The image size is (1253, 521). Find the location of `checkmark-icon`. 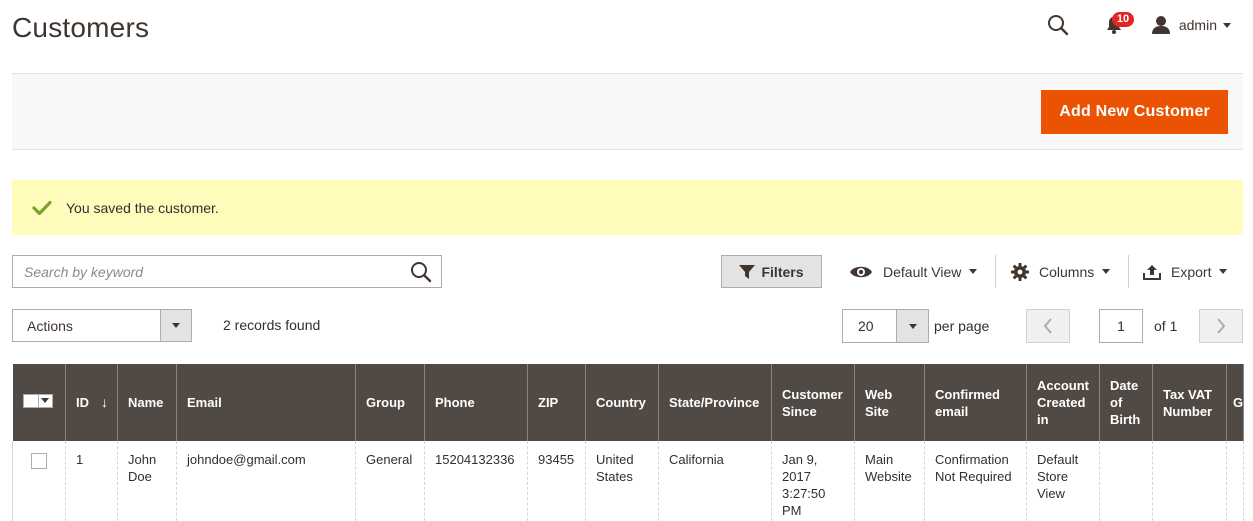

checkmark-icon is located at coordinates (42, 207).